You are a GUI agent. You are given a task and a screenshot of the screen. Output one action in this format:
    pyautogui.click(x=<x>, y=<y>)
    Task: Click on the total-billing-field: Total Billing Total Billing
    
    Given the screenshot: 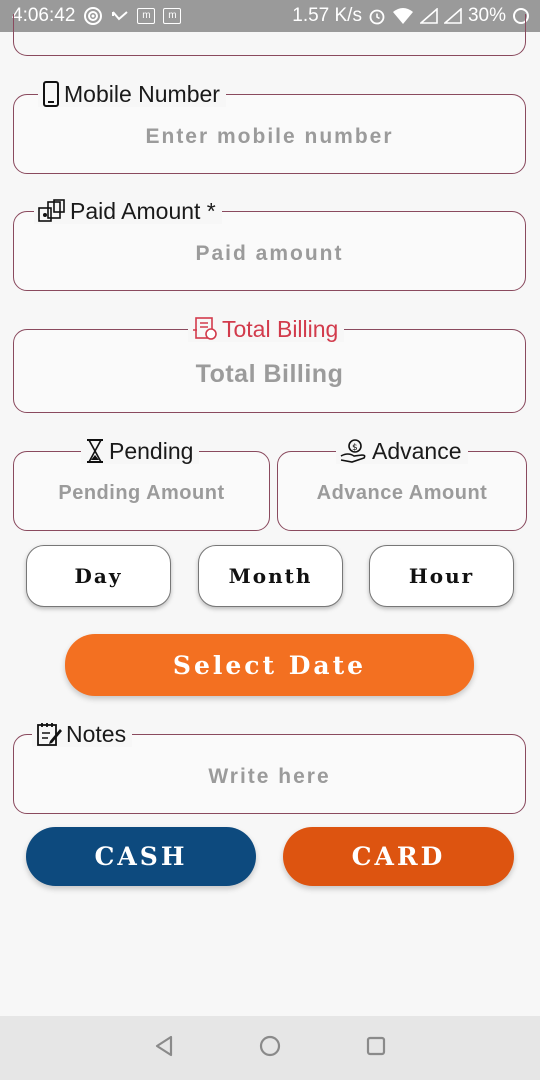 What is the action you would take?
    pyautogui.click(x=269, y=364)
    